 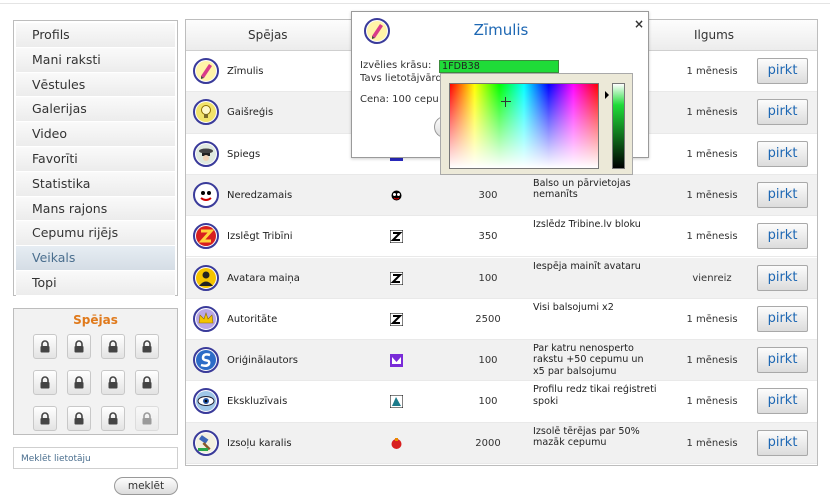 I want to click on ability-name: Zīmulis, so click(x=245, y=71).